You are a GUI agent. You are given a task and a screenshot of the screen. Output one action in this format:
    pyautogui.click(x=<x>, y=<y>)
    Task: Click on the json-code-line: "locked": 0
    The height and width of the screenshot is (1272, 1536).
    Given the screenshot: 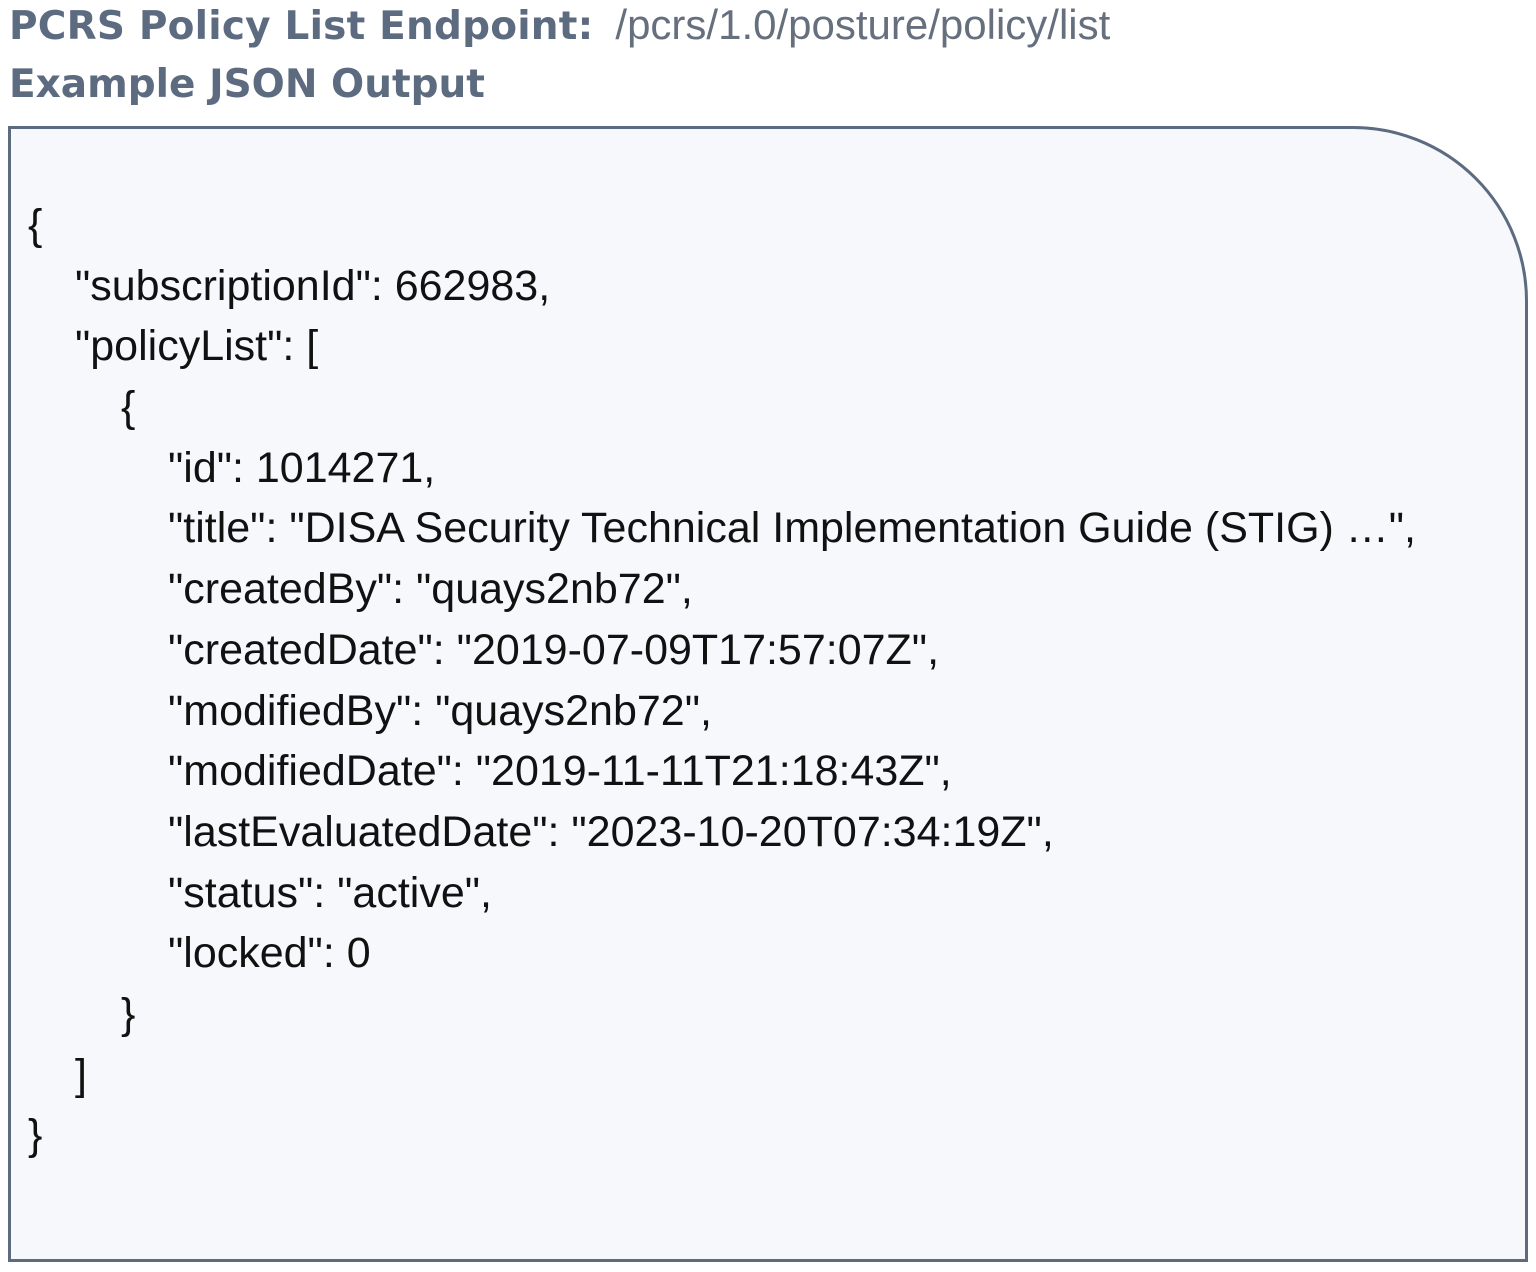 What is the action you would take?
    pyautogui.click(x=269, y=953)
    